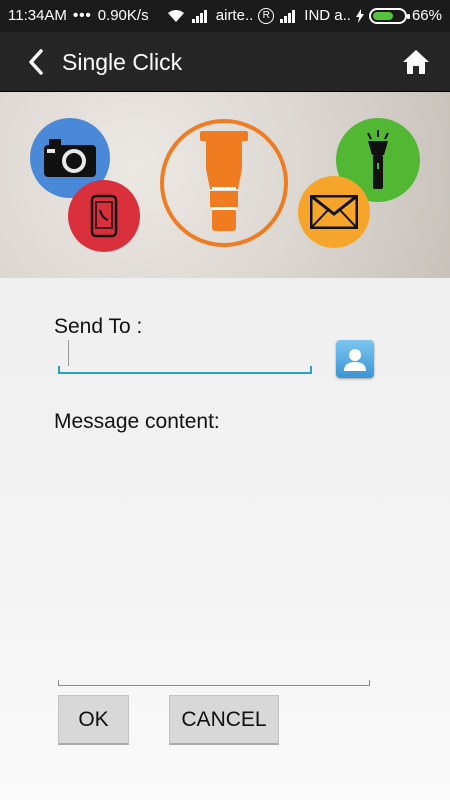  I want to click on status-bar-left: 11:34AM ••• 0.90K/s, so click(78, 15).